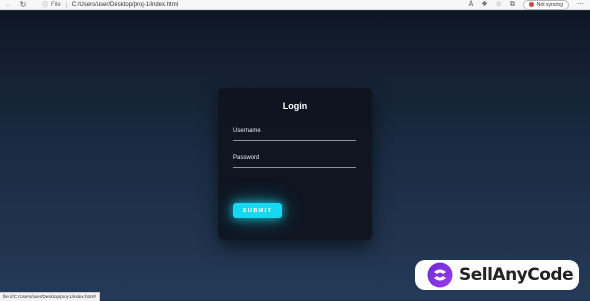  I want to click on read-aloud-icon: Â, so click(471, 5).